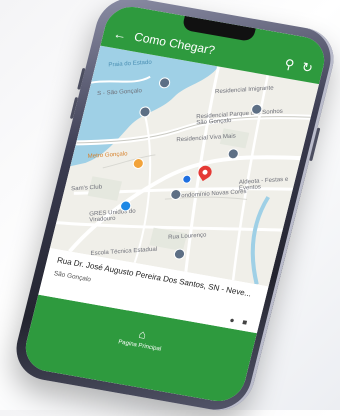 The width and height of the screenshot is (340, 416). What do you see at coordinates (140, 345) in the screenshot?
I see `nav-home-label: Pagina Principal` at bounding box center [140, 345].